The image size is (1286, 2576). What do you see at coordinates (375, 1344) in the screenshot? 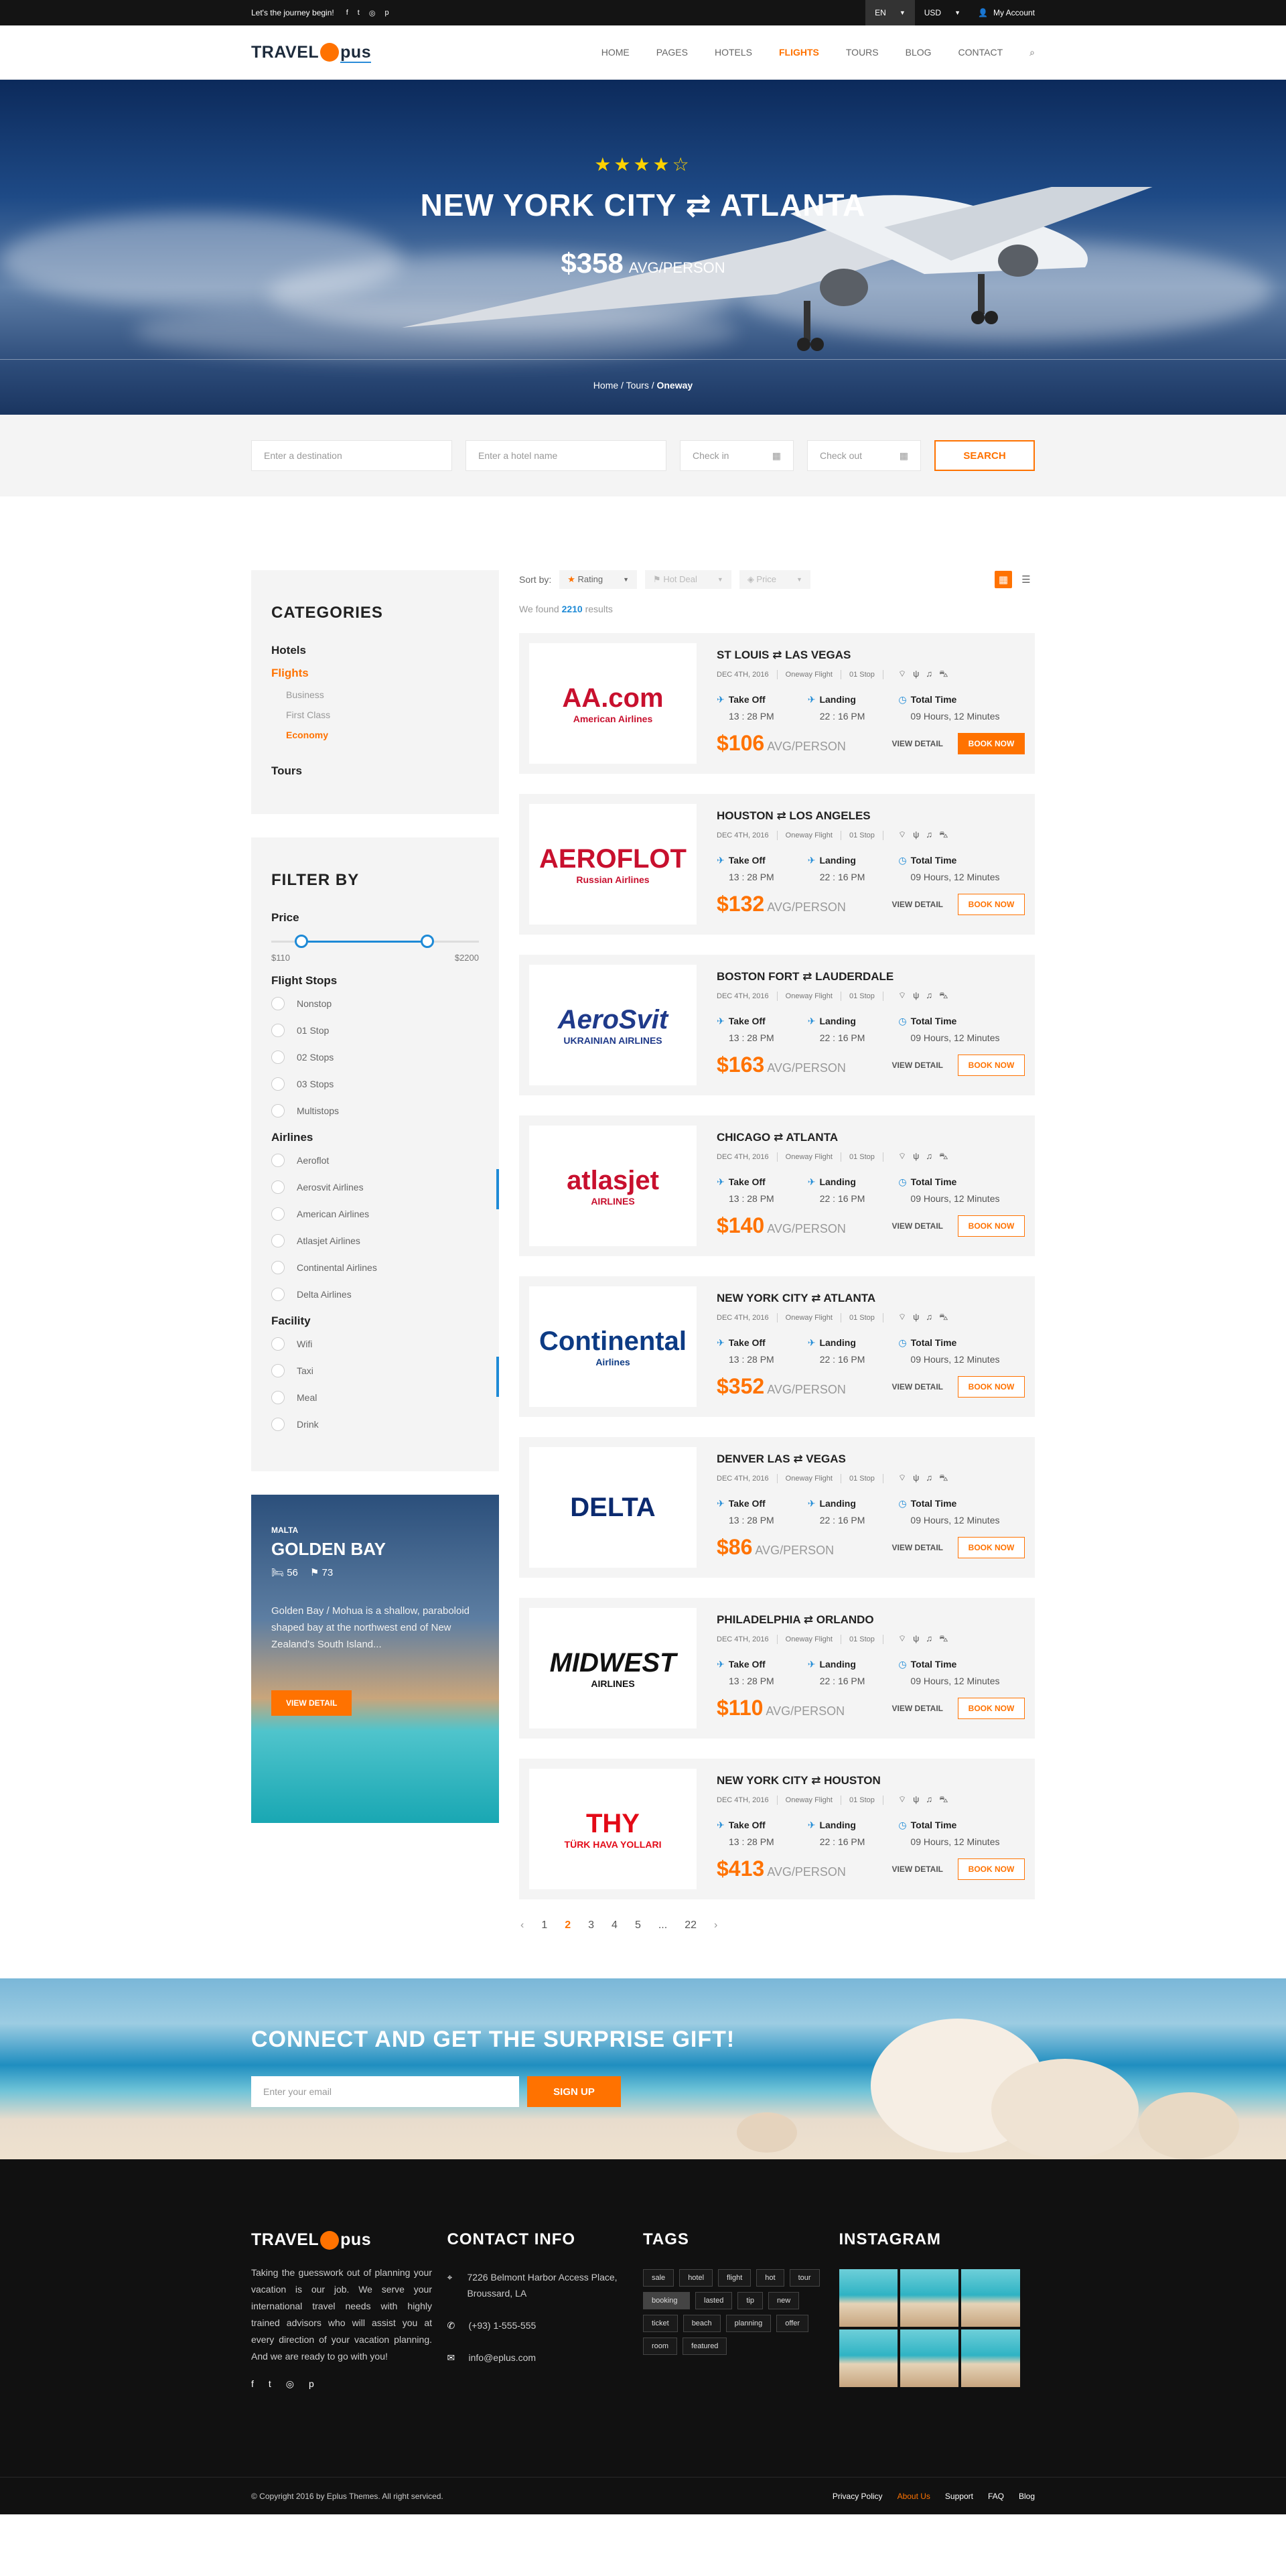
I see `facility-option: Wifi` at bounding box center [375, 1344].